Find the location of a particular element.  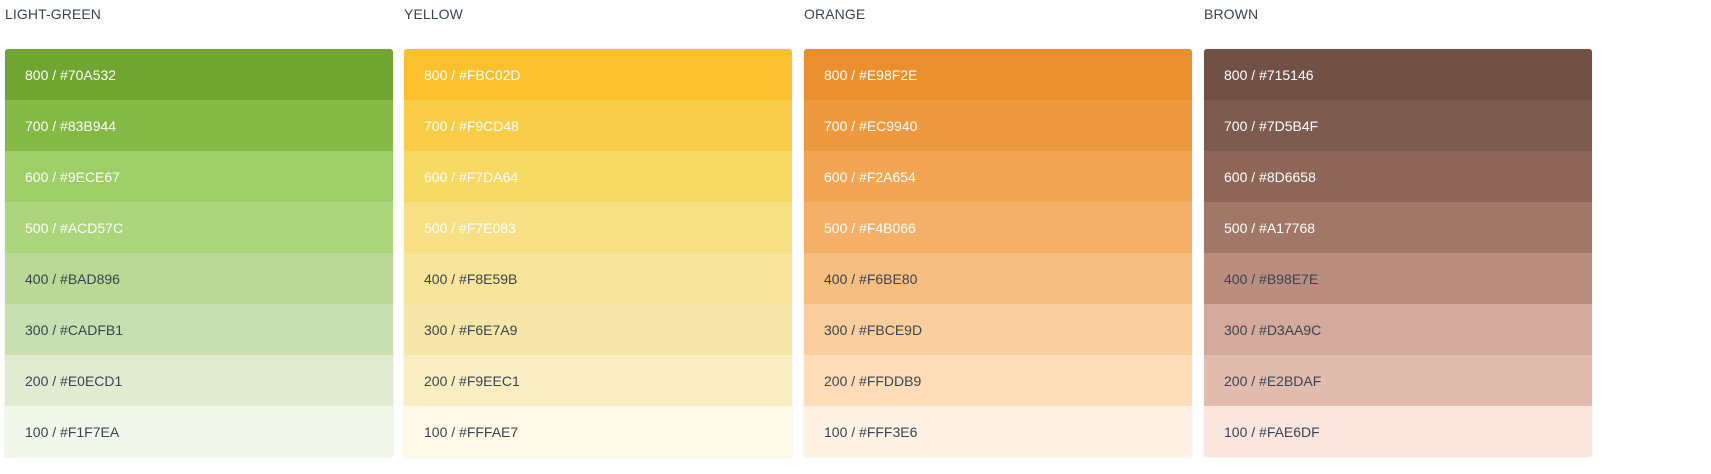

swatch-100: 100 / #FAE6DF is located at coordinates (1398, 431).